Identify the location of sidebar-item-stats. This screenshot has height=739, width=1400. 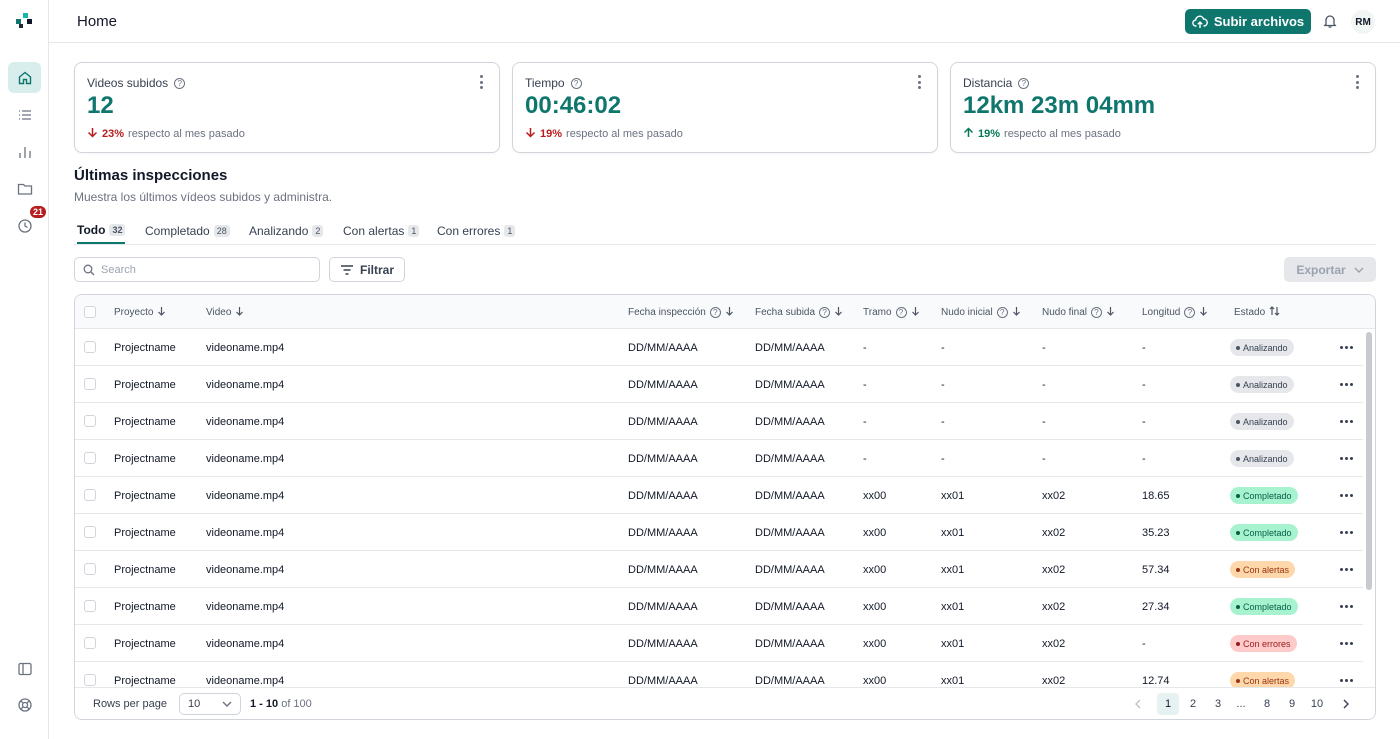
(24, 151).